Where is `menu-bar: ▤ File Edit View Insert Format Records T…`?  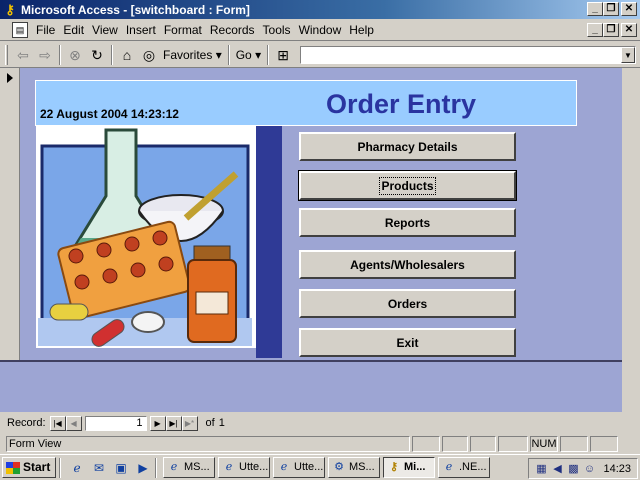 menu-bar: ▤ File Edit View Insert Format Records T… is located at coordinates (320, 30).